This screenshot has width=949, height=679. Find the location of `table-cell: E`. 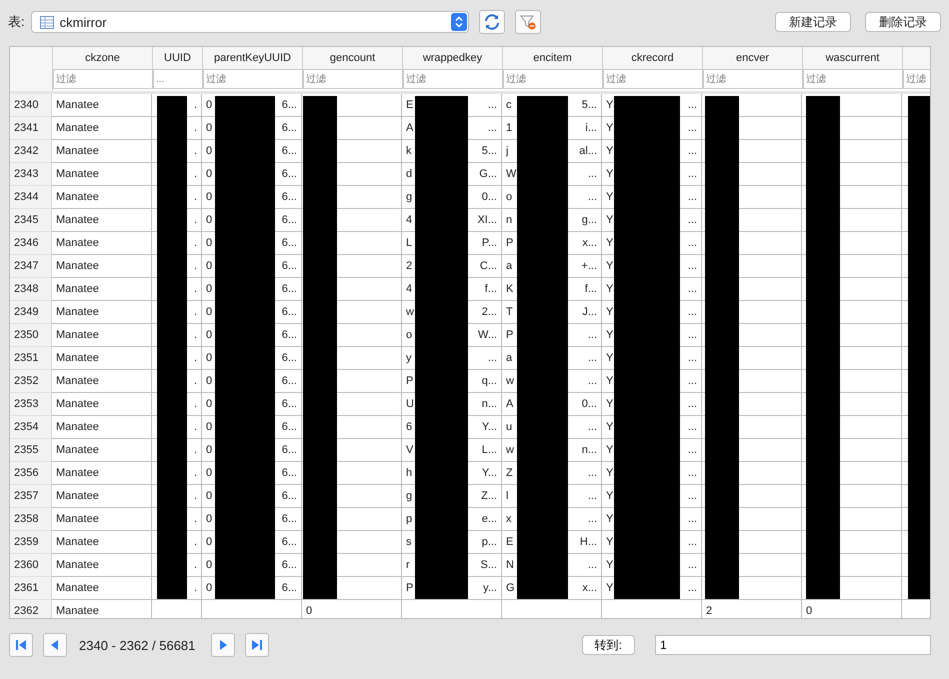

table-cell: E is located at coordinates (510, 542).